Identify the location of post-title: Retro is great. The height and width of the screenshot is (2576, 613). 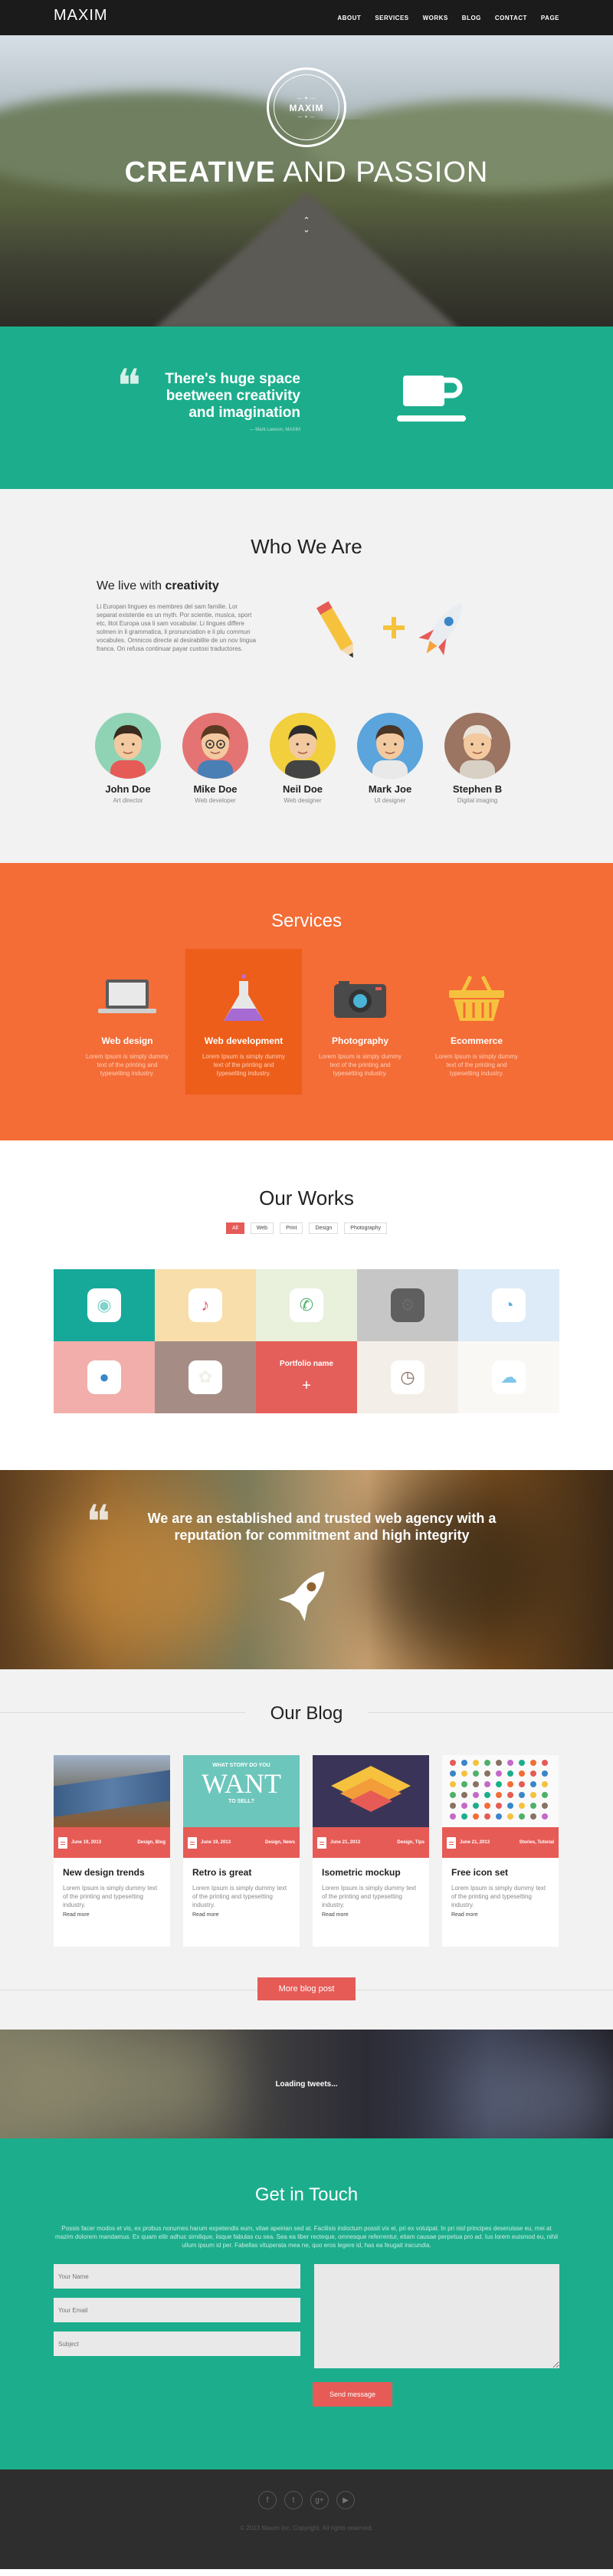
(241, 1868).